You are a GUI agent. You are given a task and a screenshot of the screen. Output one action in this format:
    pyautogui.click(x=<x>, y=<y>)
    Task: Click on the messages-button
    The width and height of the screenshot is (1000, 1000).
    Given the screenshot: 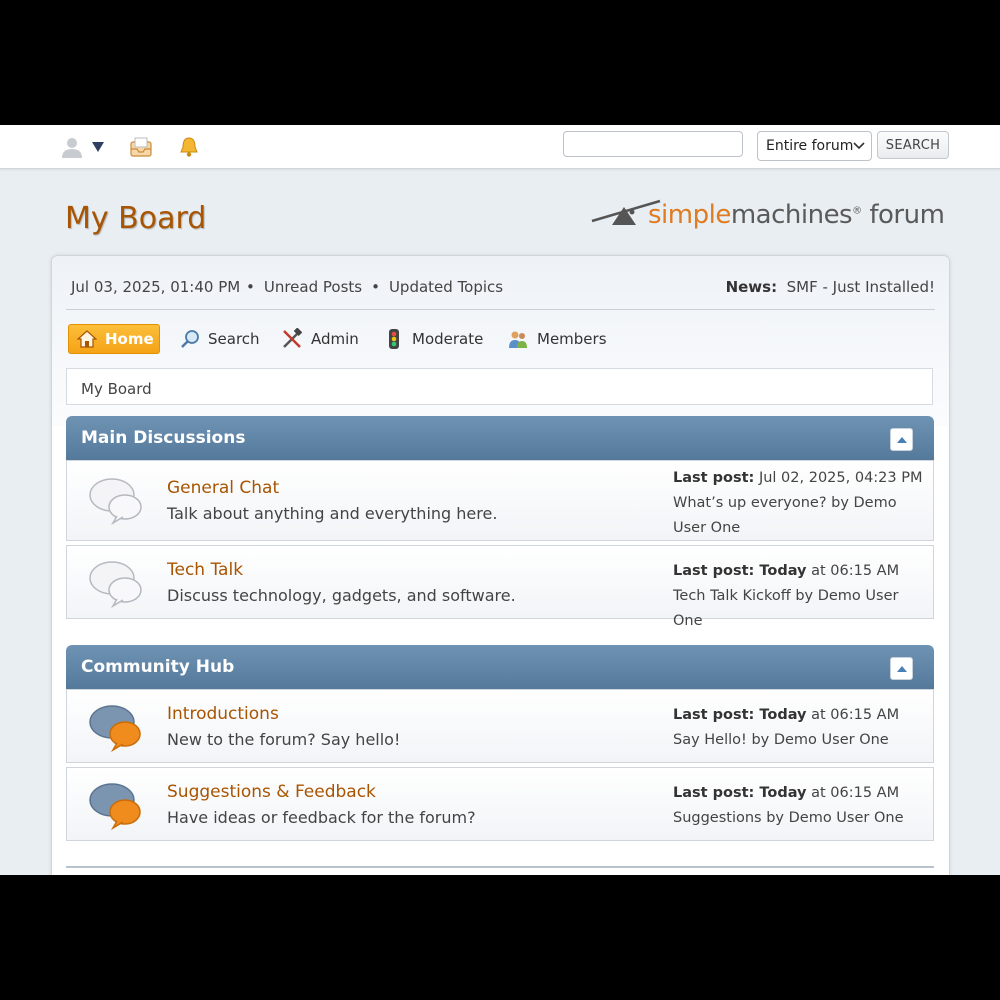 What is the action you would take?
    pyautogui.click(x=141, y=147)
    